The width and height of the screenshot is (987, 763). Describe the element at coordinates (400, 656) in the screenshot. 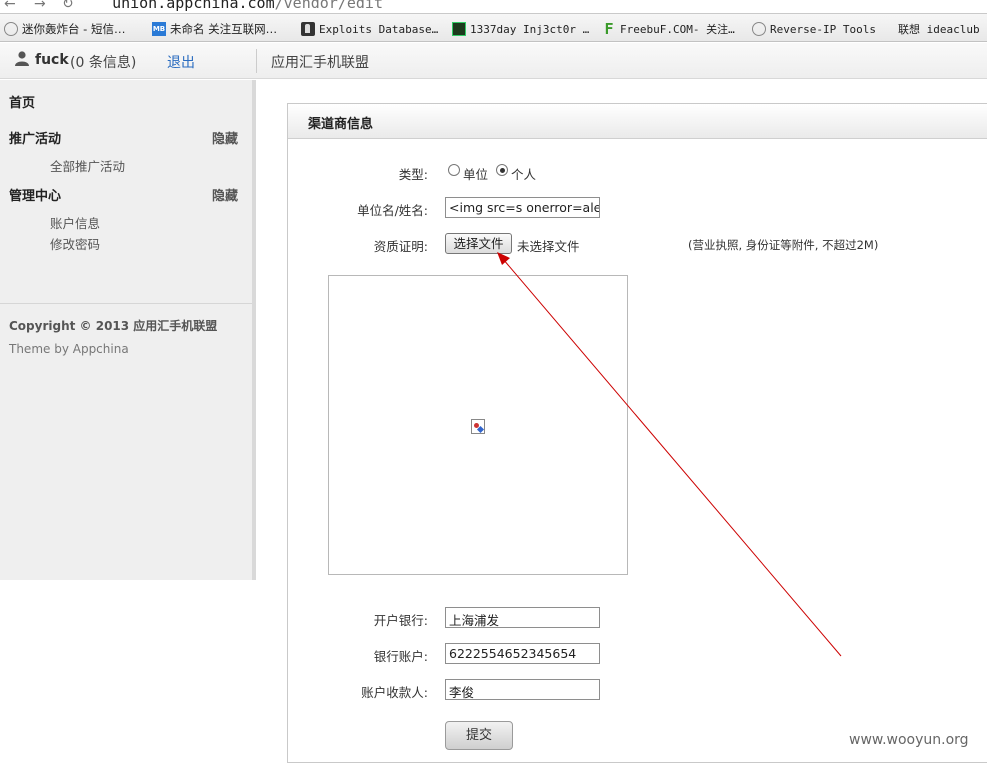

I see `account-label: 银行账户:` at that location.